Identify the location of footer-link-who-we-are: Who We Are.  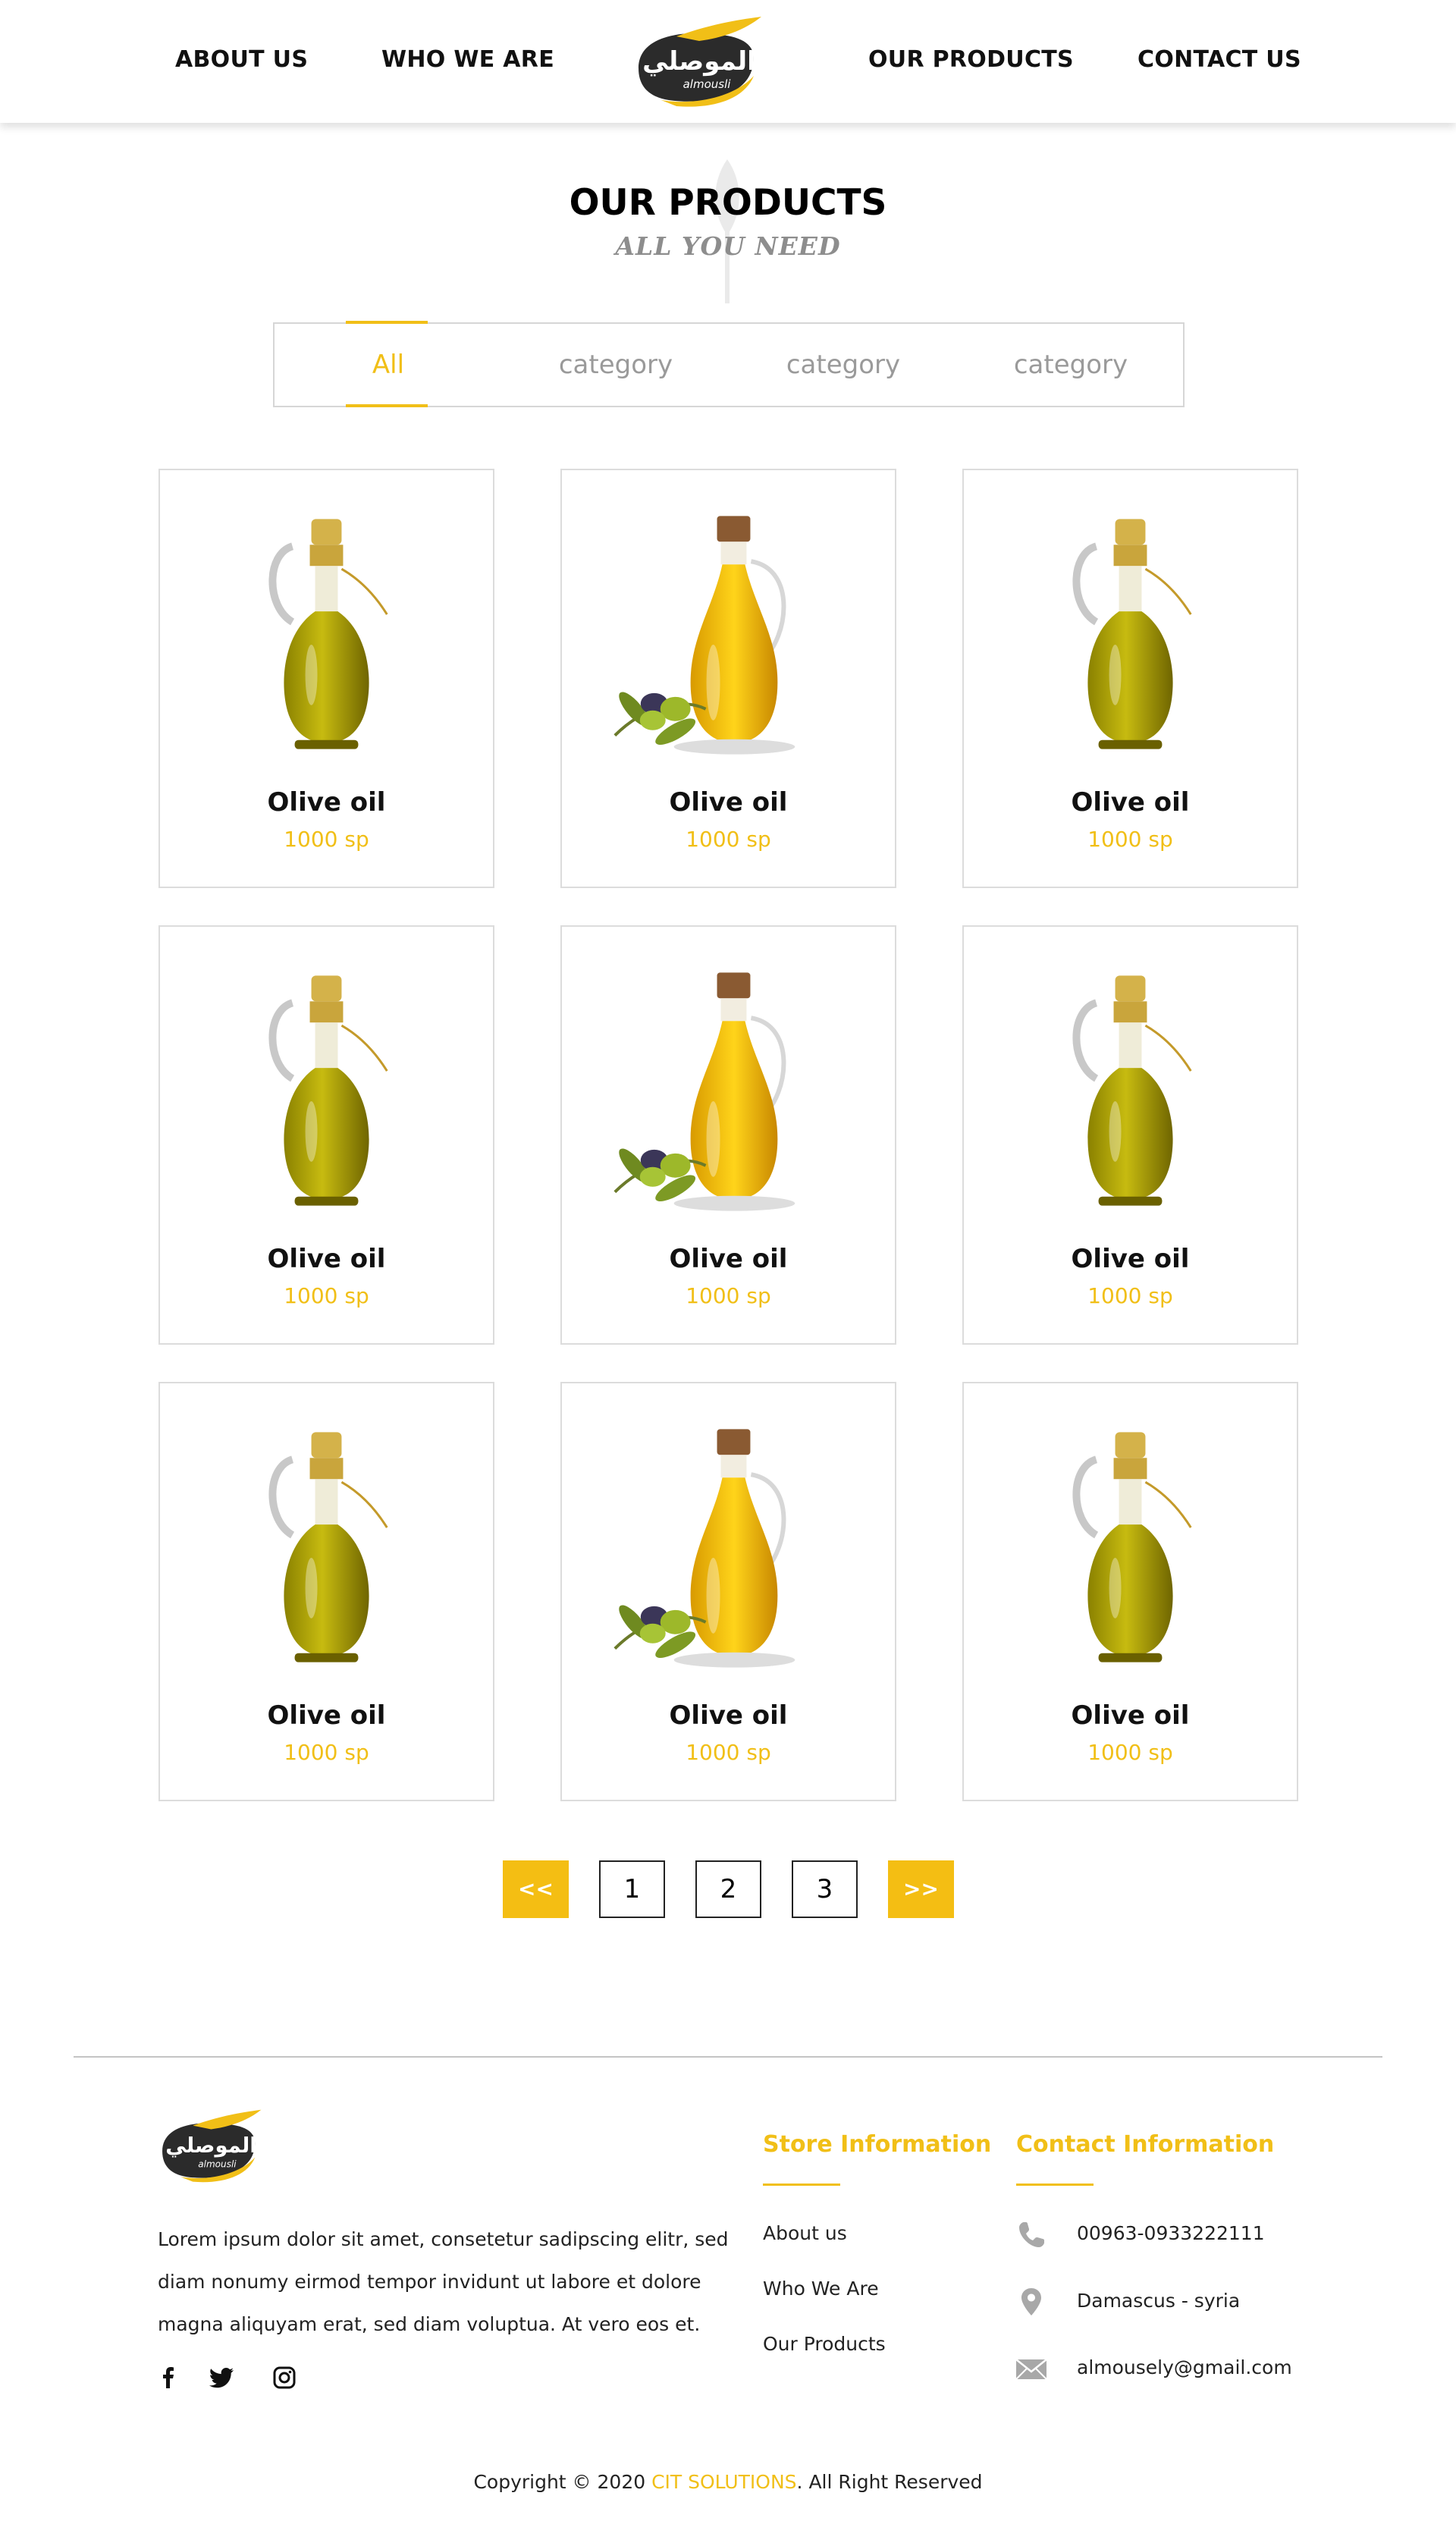
(821, 2289).